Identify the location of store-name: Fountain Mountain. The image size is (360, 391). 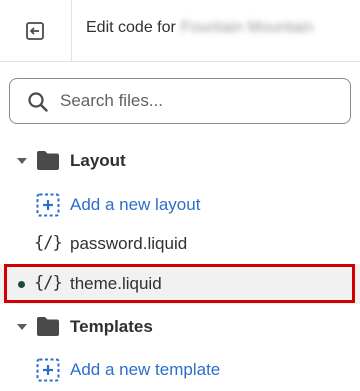
(247, 27).